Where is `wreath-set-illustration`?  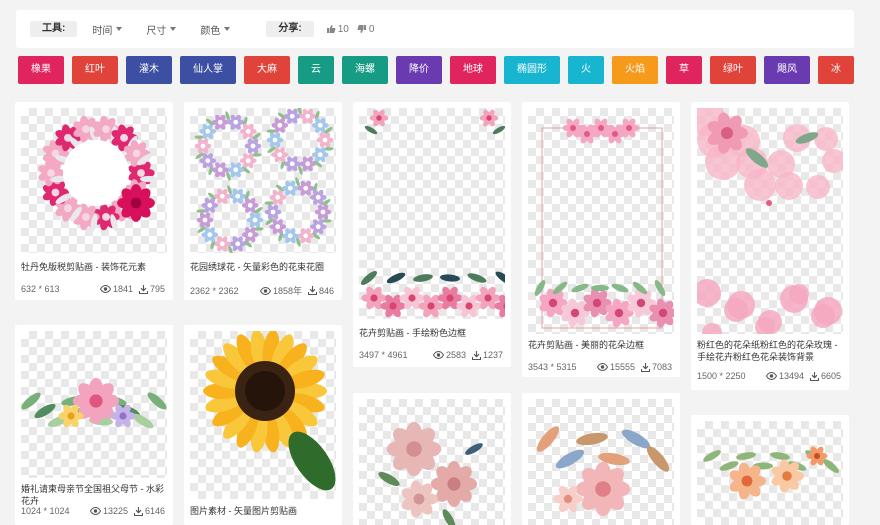 wreath-set-illustration is located at coordinates (264, 180).